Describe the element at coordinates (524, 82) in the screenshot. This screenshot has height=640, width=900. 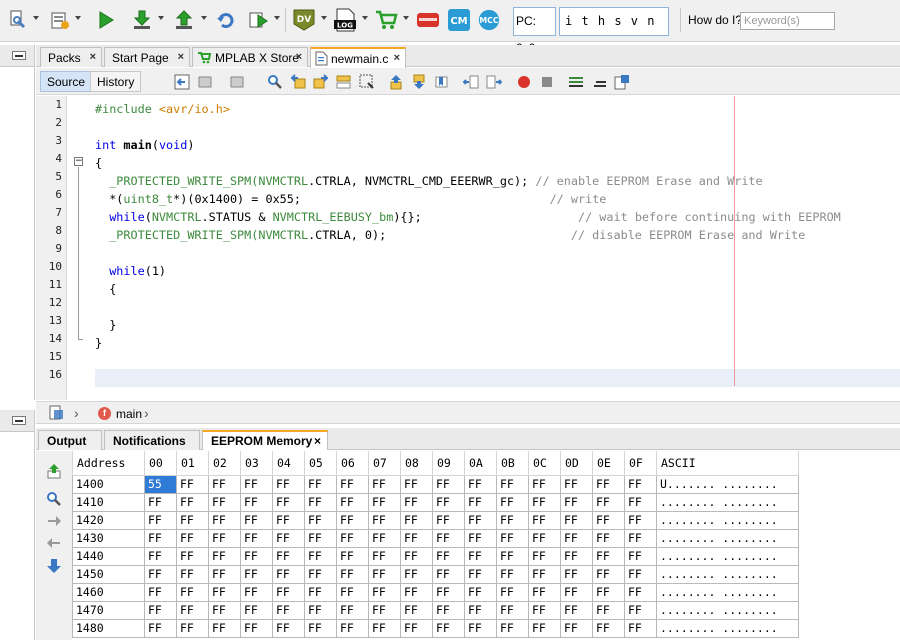
I see `start-macro-recording-icon` at that location.